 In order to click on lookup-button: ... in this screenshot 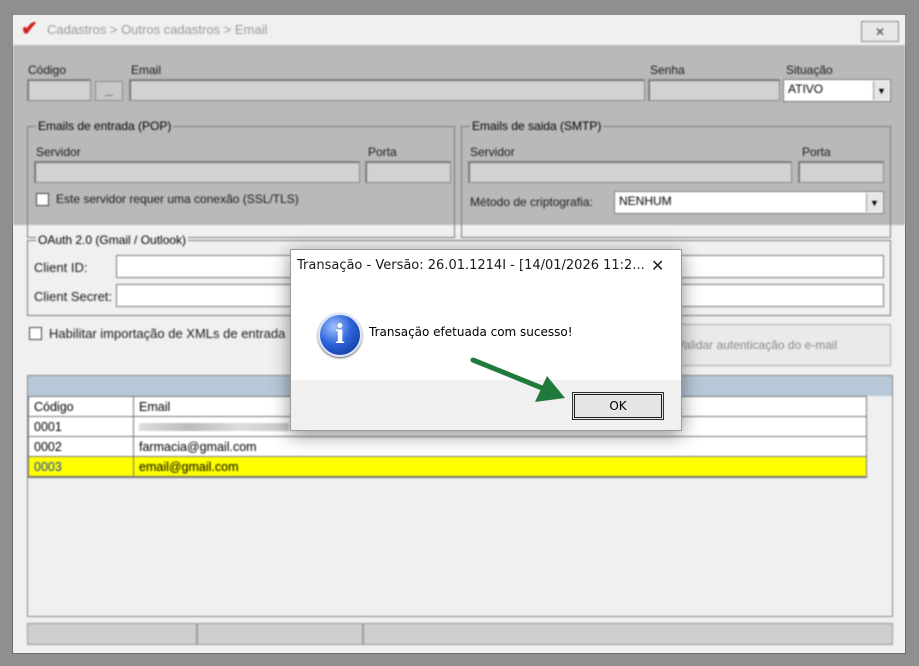, I will do `click(109, 91)`.